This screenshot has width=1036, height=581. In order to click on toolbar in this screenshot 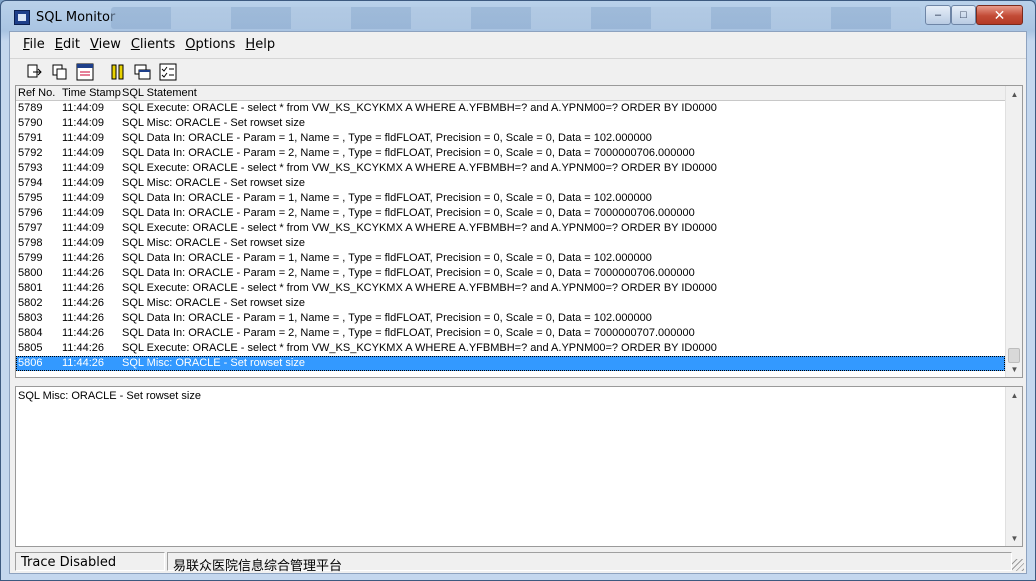, I will do `click(518, 71)`.